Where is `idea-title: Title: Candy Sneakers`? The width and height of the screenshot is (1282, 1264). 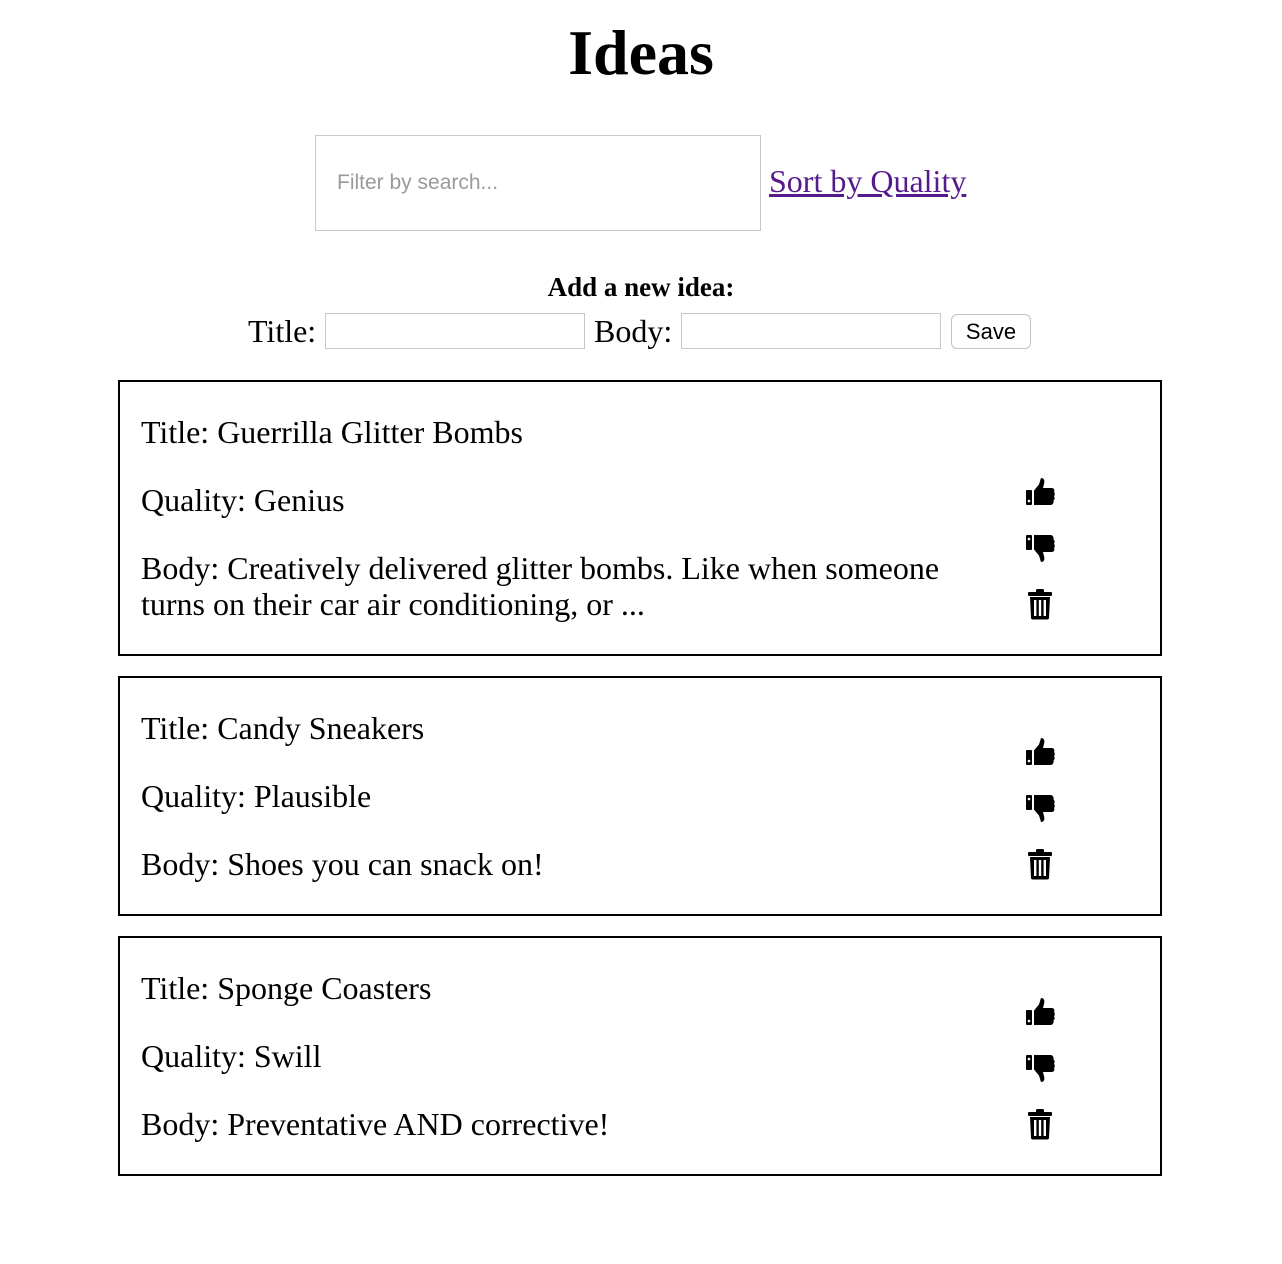
idea-title: Title: Candy Sneakers is located at coordinates (283, 728).